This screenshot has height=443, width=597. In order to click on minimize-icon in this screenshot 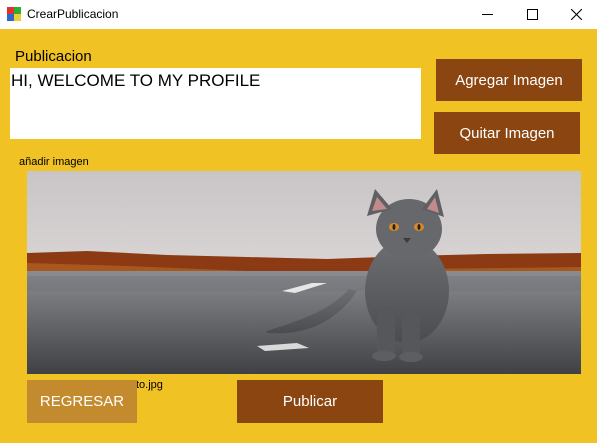, I will do `click(487, 14)`.